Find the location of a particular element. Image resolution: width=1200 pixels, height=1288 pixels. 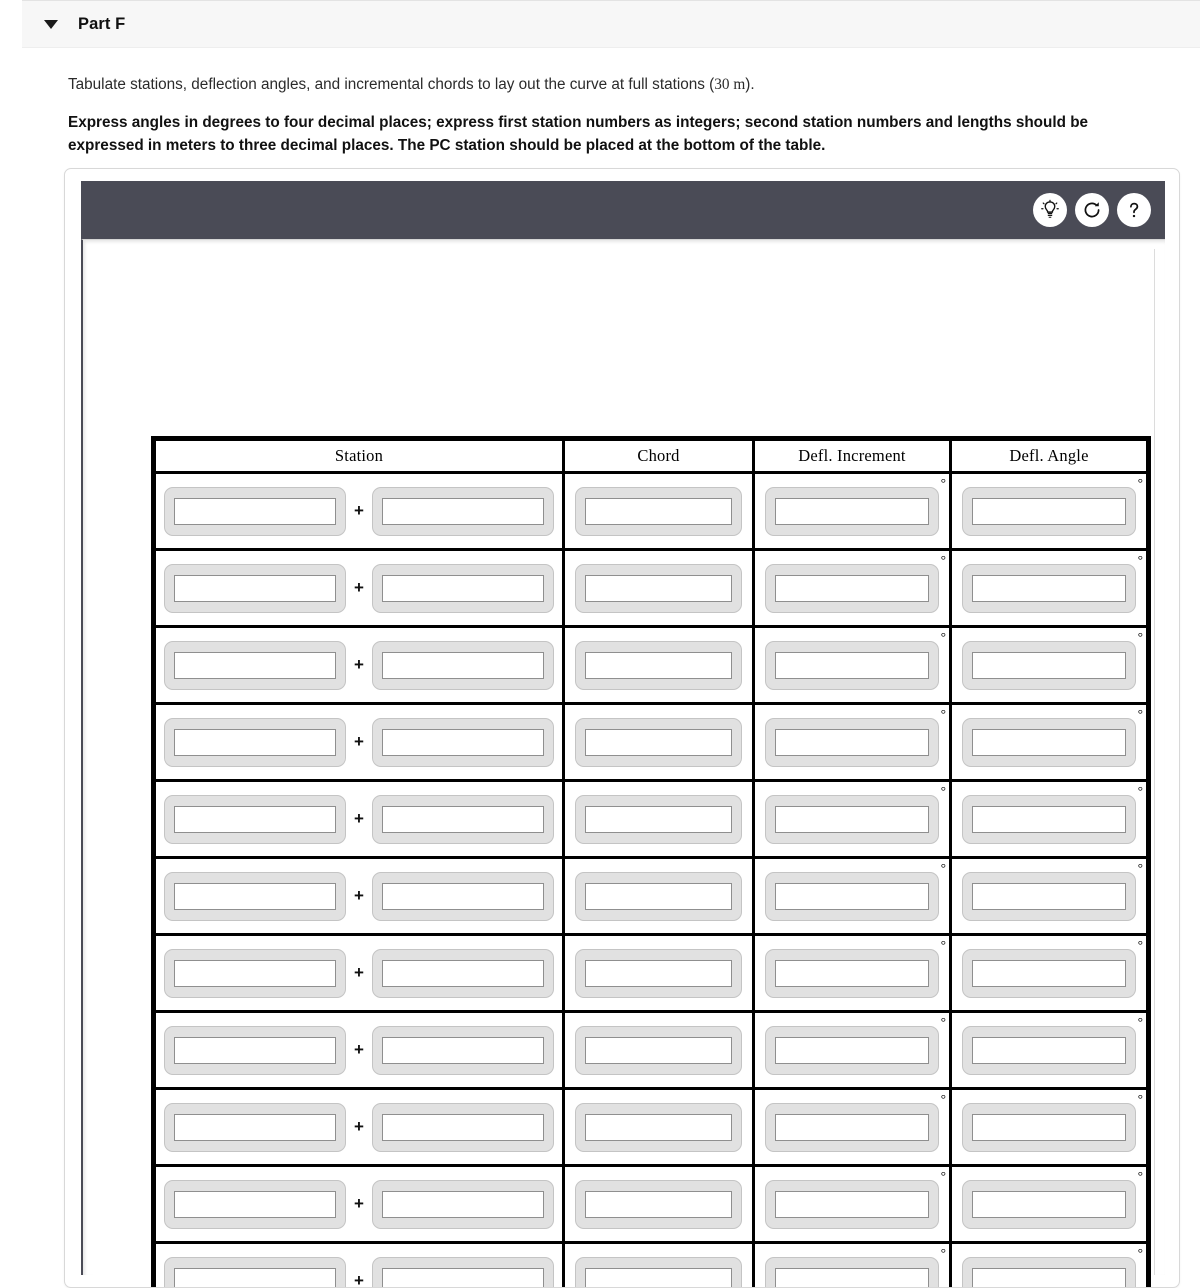

reset-button is located at coordinates (1092, 210).